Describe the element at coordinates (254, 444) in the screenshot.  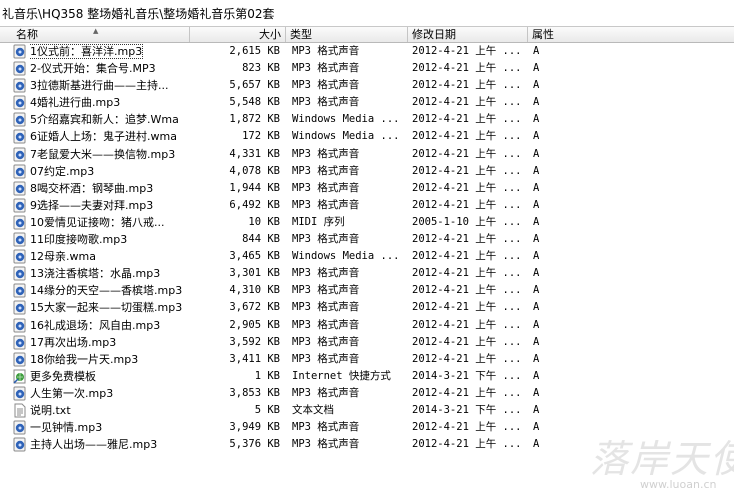
I see `file-size-text: 5,376 KB` at that location.